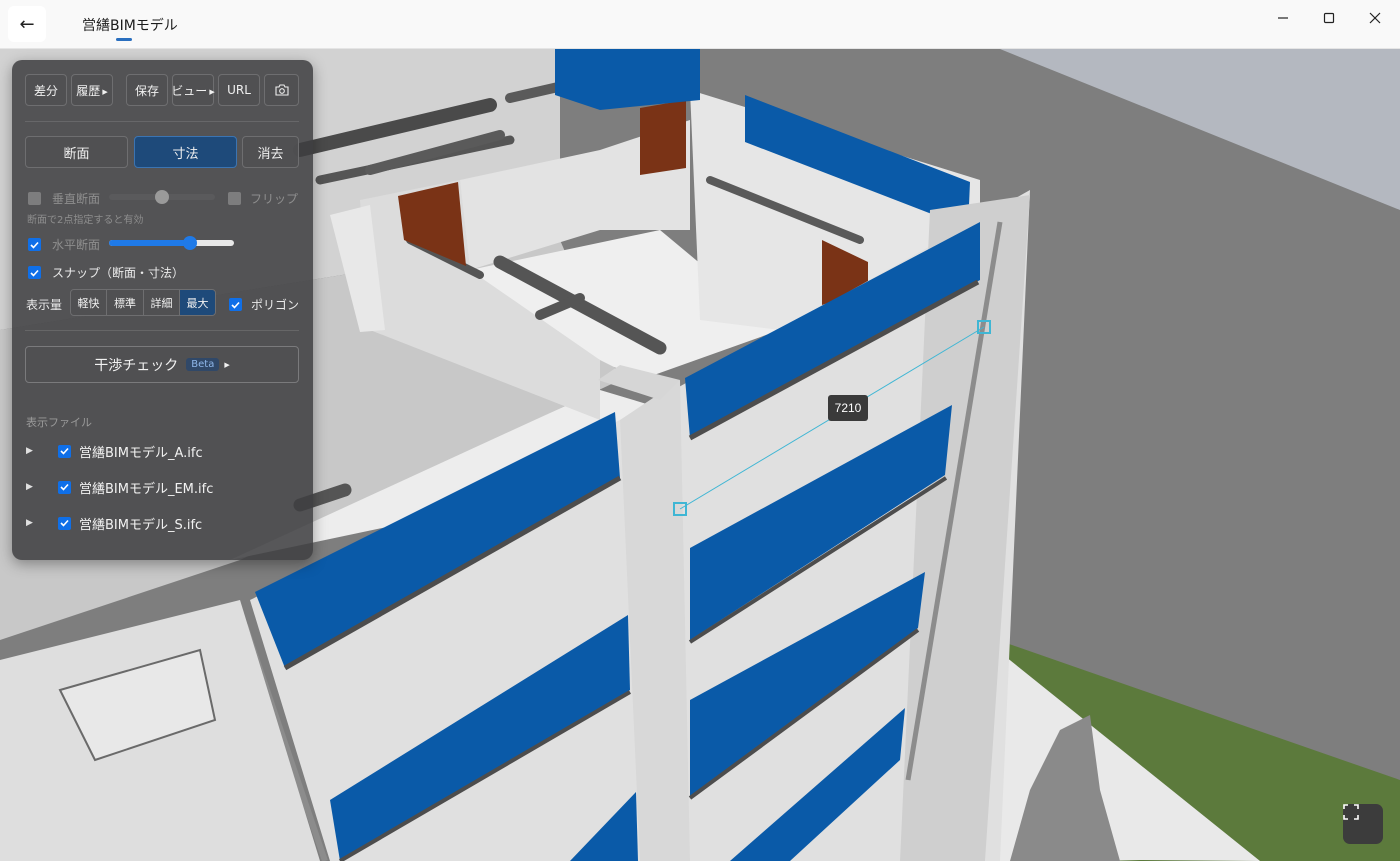  I want to click on file-item: ▶ 営繕BIMモデル_EM.ifc, so click(119, 487).